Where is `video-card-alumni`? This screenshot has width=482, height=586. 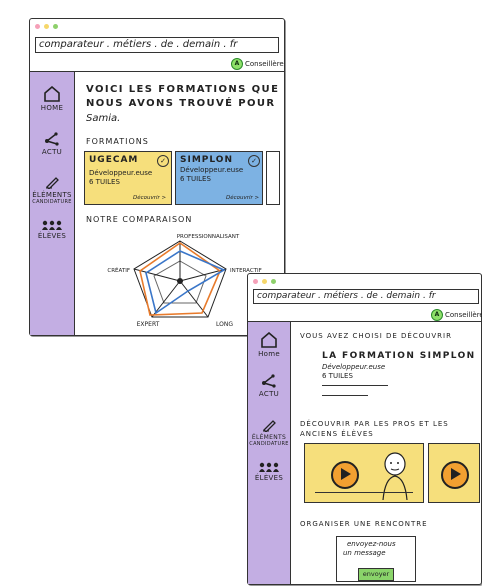
video-card-alumni is located at coordinates (454, 473).